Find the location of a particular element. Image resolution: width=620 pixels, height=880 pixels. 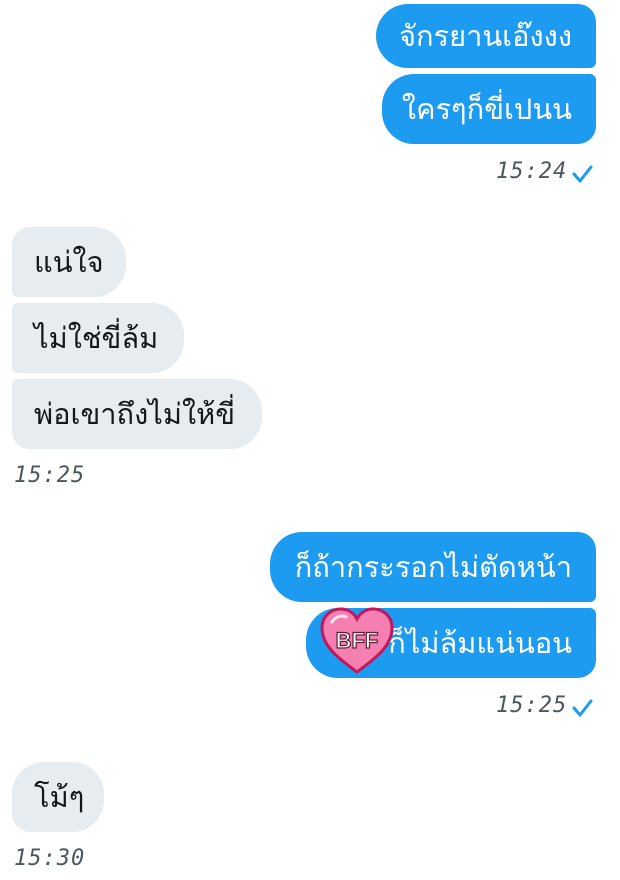

bff-heart-sticker-icon: BFF is located at coordinates (357, 640).